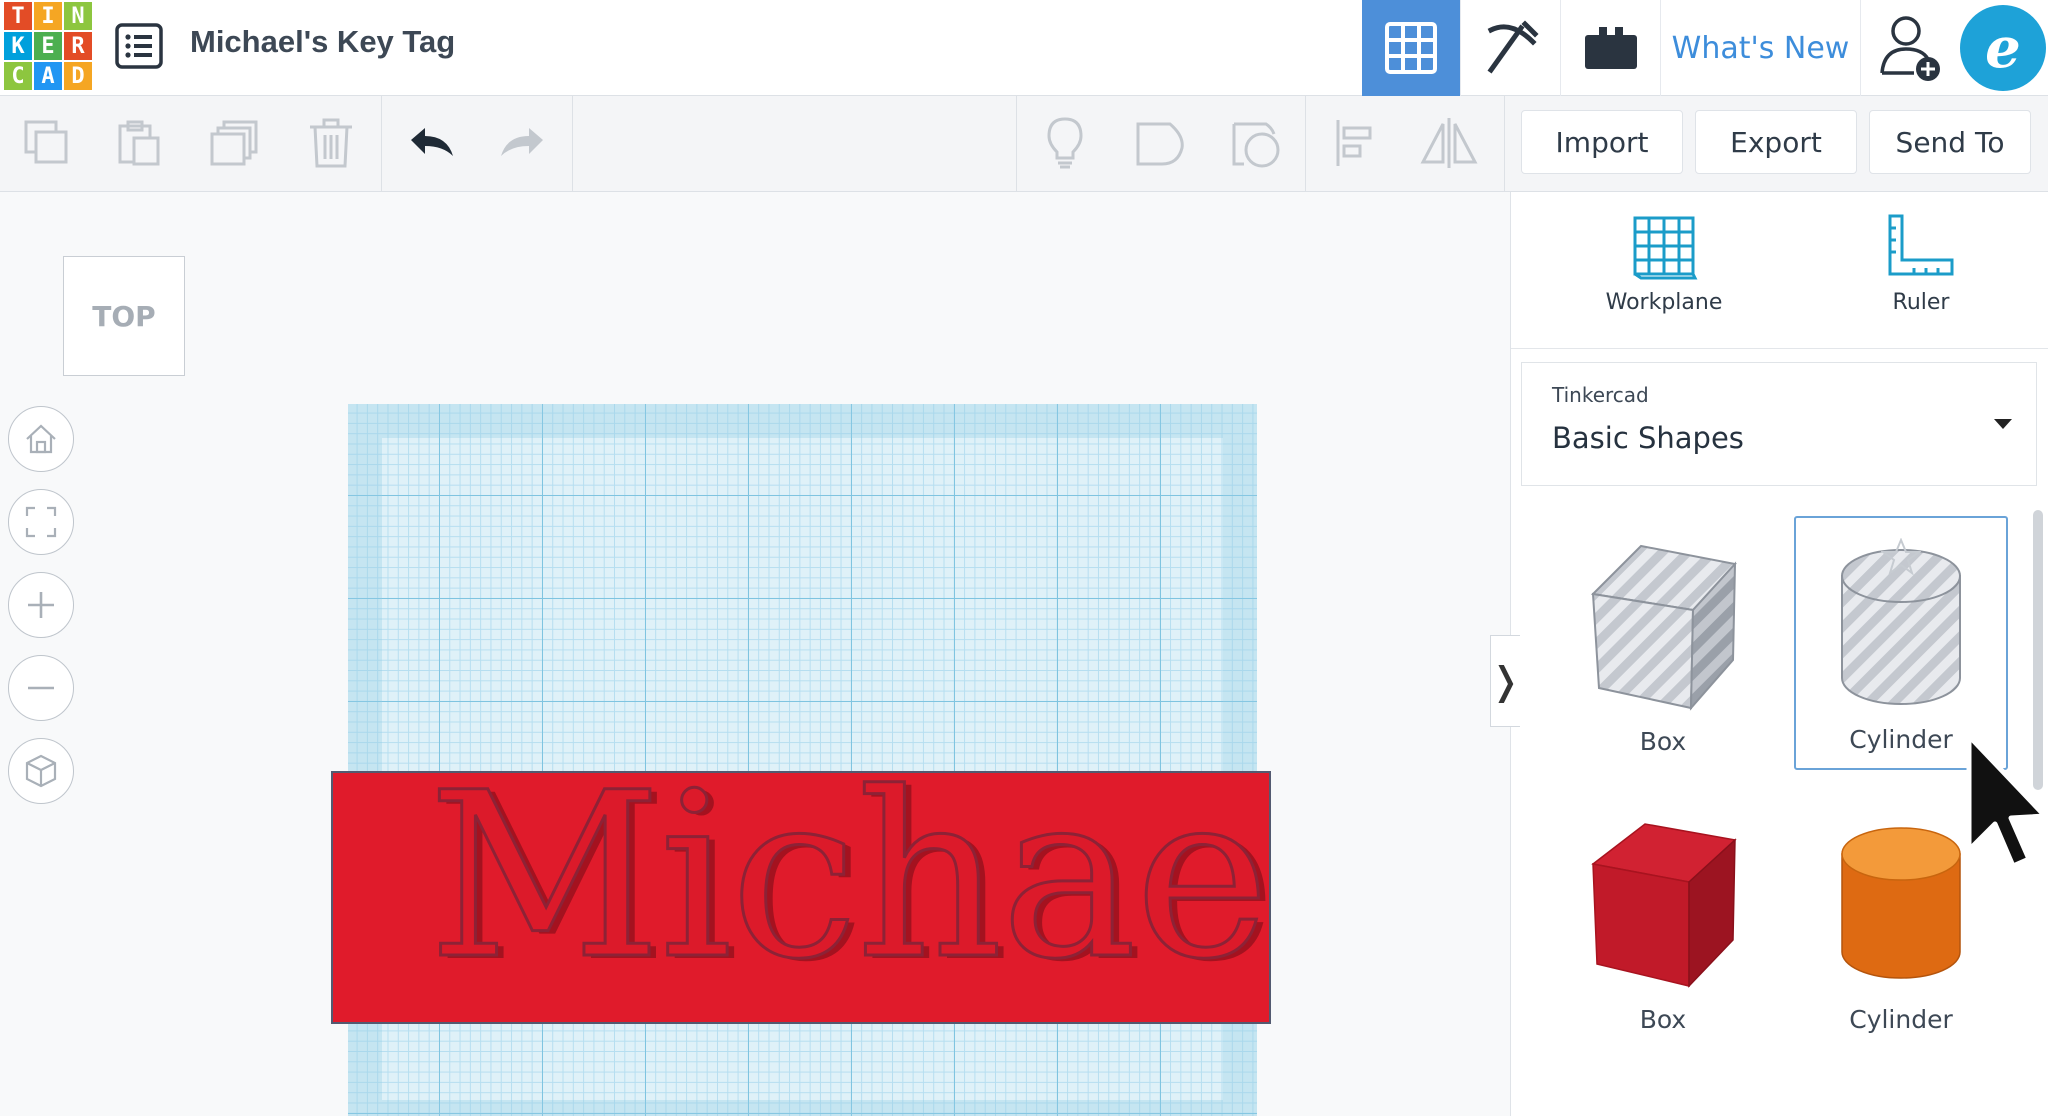 The width and height of the screenshot is (2048, 1116). I want to click on michael-text-shape: Michael, so click(848, 892).